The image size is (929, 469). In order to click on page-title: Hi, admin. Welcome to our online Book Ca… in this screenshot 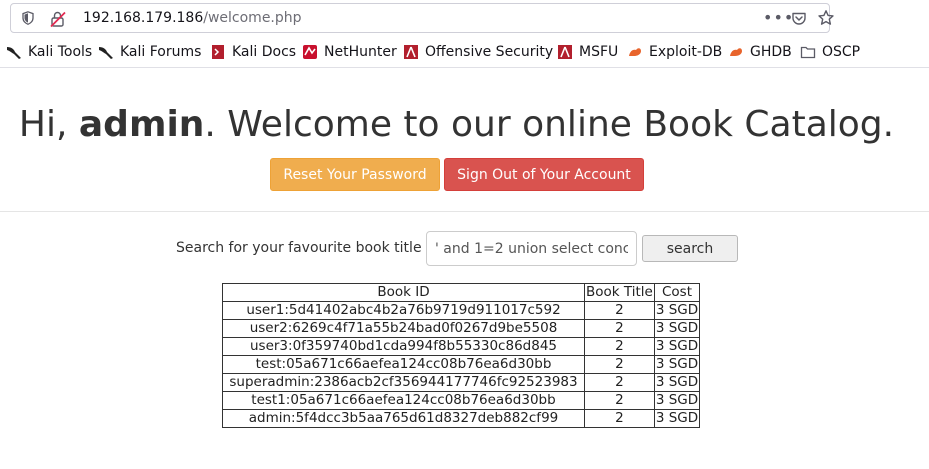, I will do `click(456, 124)`.